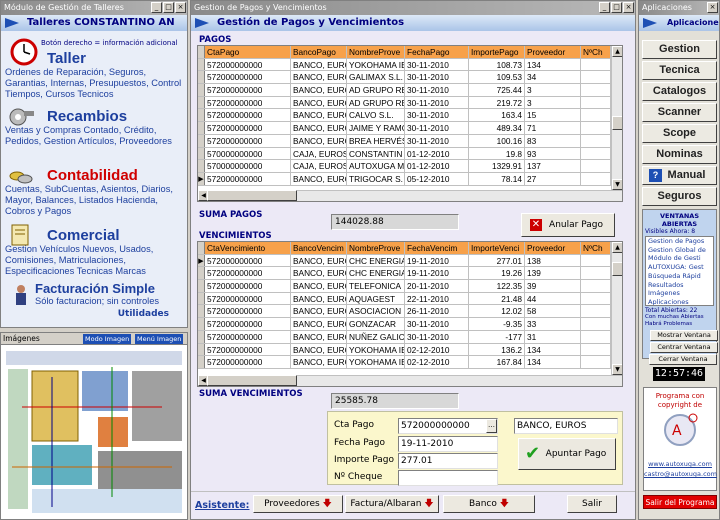 This screenshot has height=520, width=720. Describe the element at coordinates (489, 504) in the screenshot. I see `banco-button: Banco 🡇` at that location.